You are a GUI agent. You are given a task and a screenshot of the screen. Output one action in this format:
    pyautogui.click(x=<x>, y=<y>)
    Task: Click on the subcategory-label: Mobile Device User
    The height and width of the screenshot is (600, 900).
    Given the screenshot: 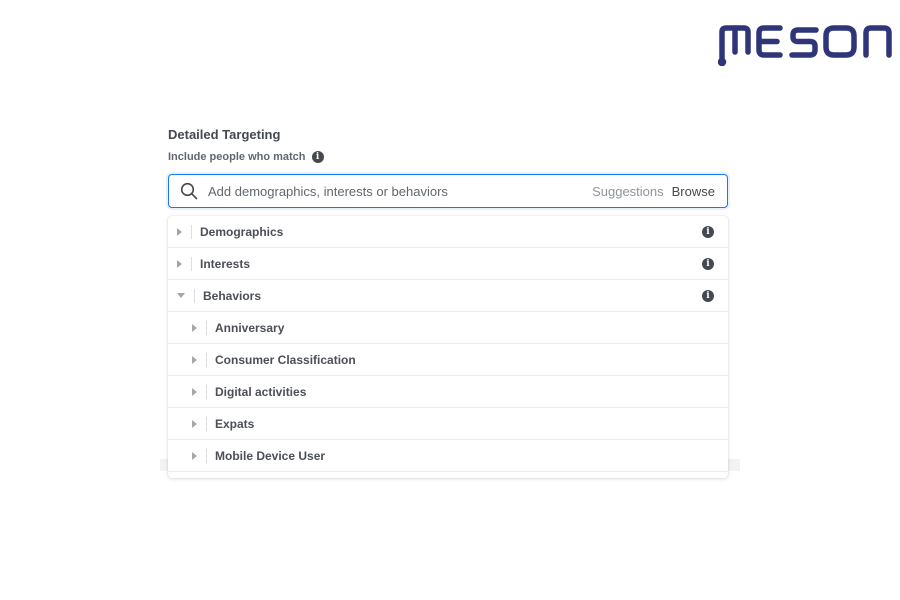 What is the action you would take?
    pyautogui.click(x=270, y=455)
    